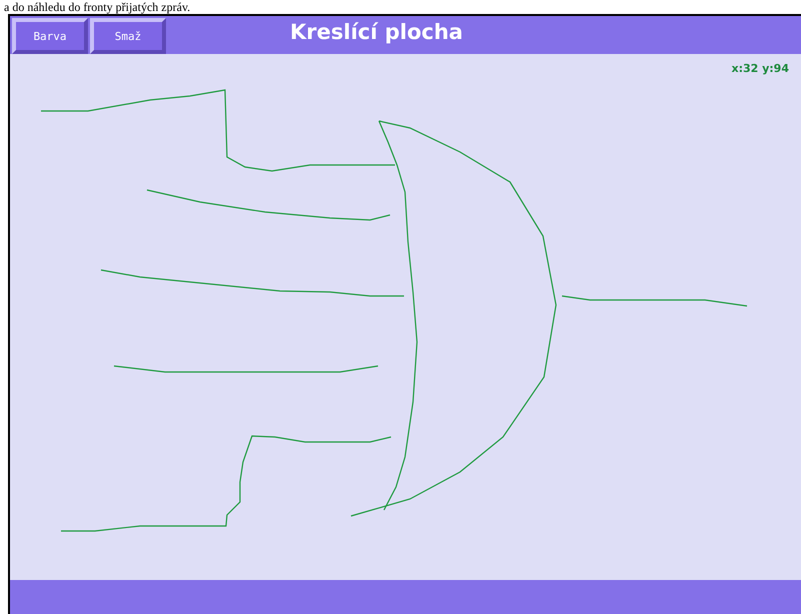  What do you see at coordinates (50, 36) in the screenshot?
I see `toolbar-button: Barva` at bounding box center [50, 36].